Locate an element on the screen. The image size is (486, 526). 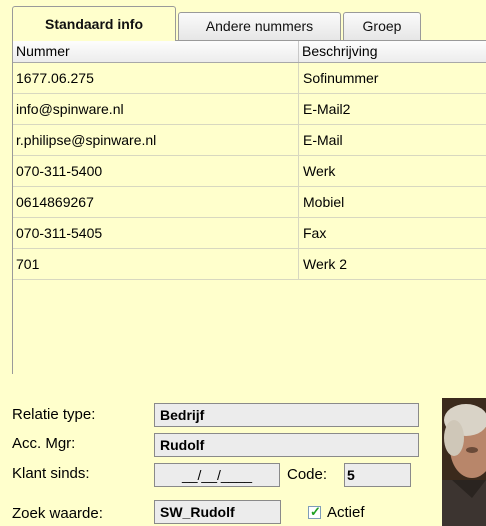
cell-nummer: 0614869267 is located at coordinates (156, 202).